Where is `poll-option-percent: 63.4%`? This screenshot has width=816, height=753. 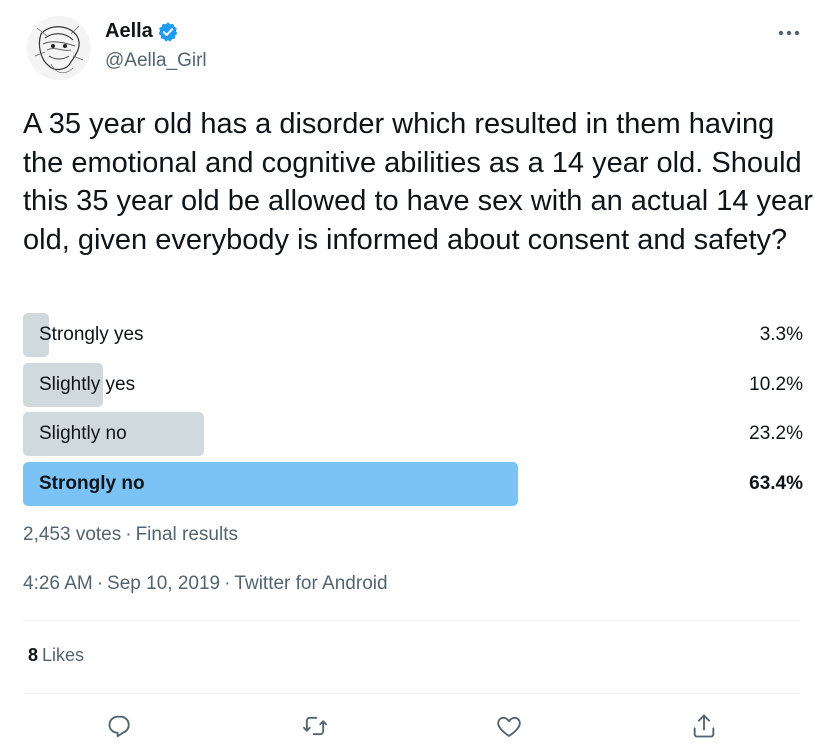
poll-option-percent: 63.4% is located at coordinates (776, 483).